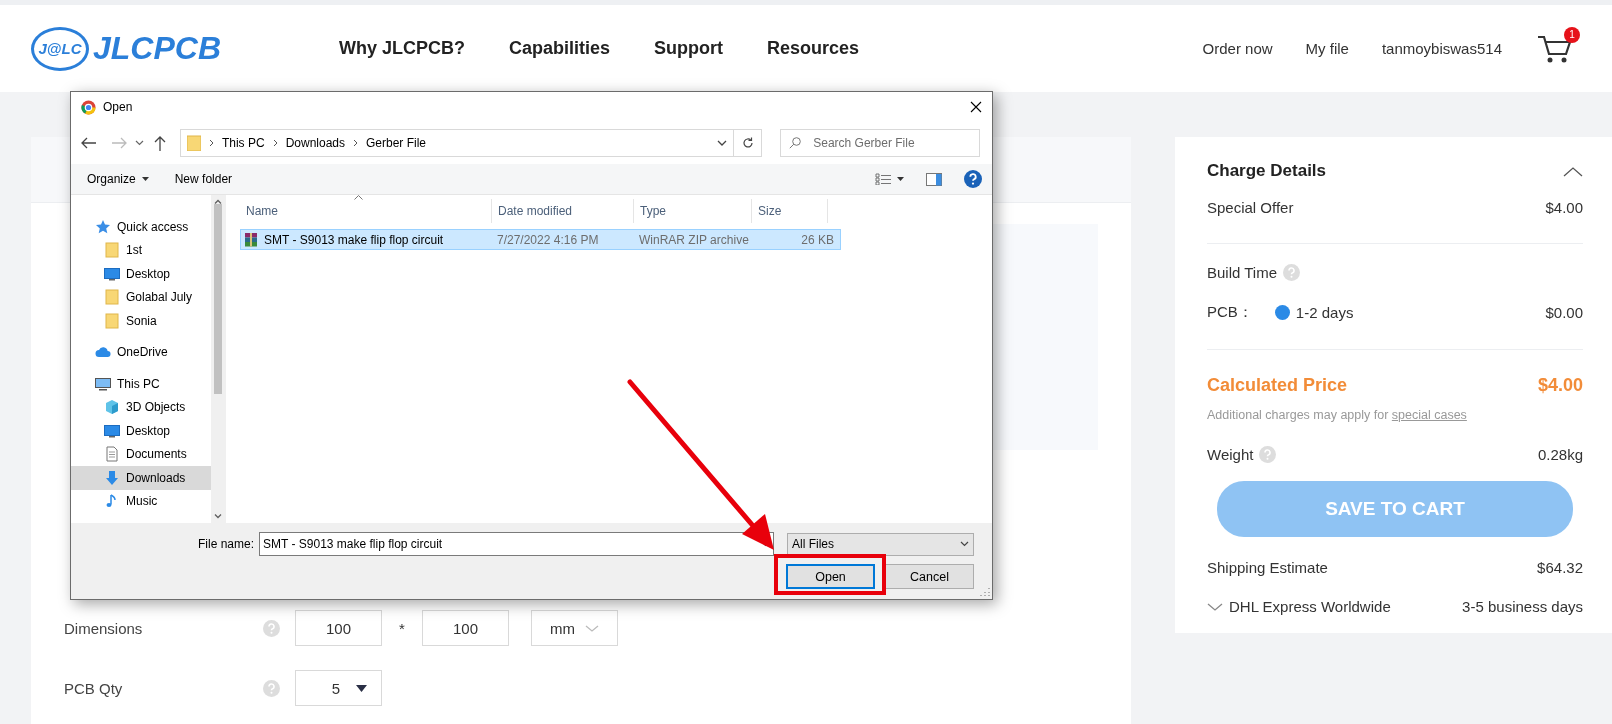 The width and height of the screenshot is (1612, 724). I want to click on scrollbar, so click(218, 359).